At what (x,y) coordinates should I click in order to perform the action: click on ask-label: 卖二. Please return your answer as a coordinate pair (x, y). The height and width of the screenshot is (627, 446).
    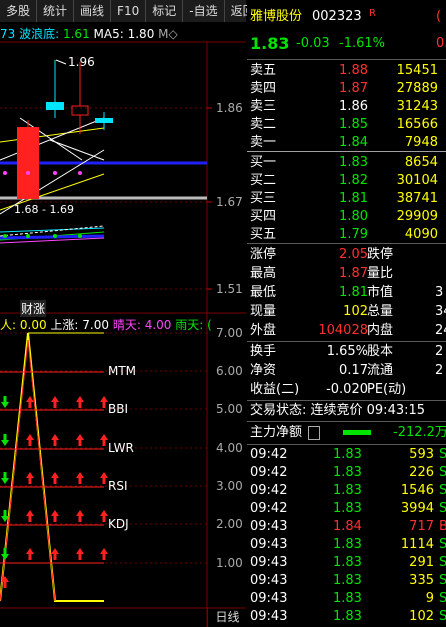
    Looking at the image, I should click on (263, 124).